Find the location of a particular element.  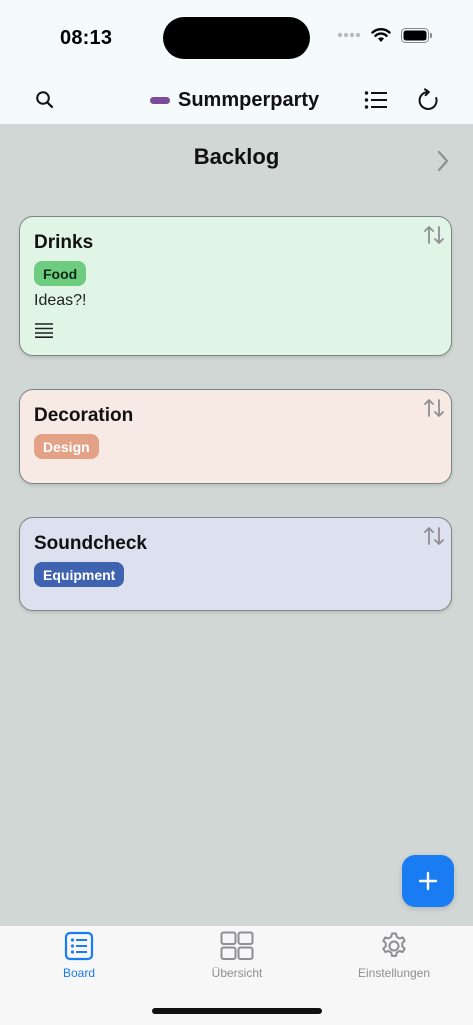

tab-overview-label: Übersicht is located at coordinates (237, 973).